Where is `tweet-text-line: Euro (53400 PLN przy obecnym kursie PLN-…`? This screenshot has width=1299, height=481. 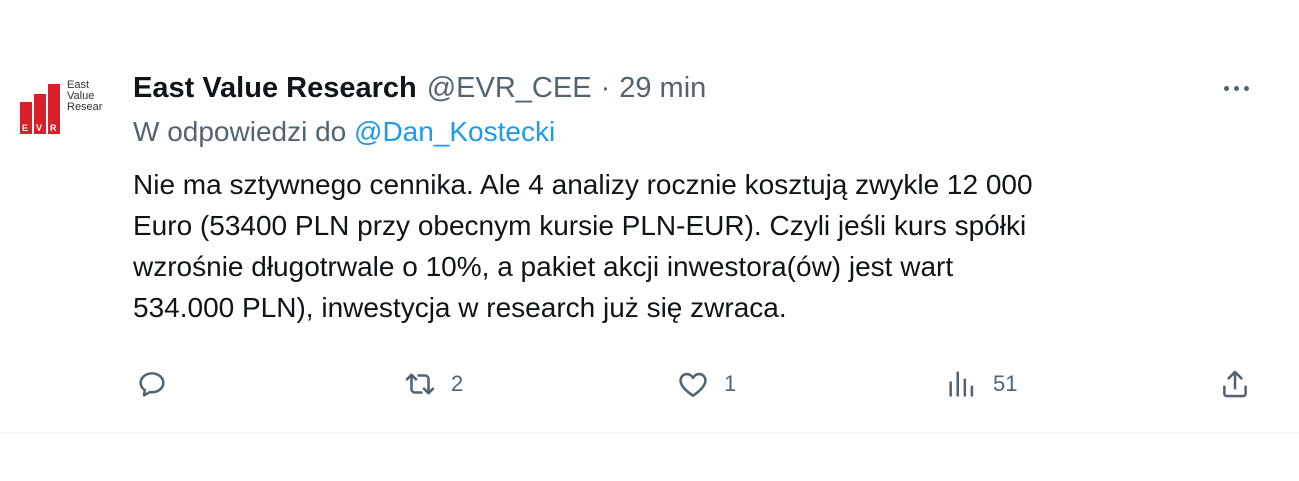
tweet-text-line: Euro (53400 PLN przy obecnym kursie PLN-… is located at coordinates (580, 225).